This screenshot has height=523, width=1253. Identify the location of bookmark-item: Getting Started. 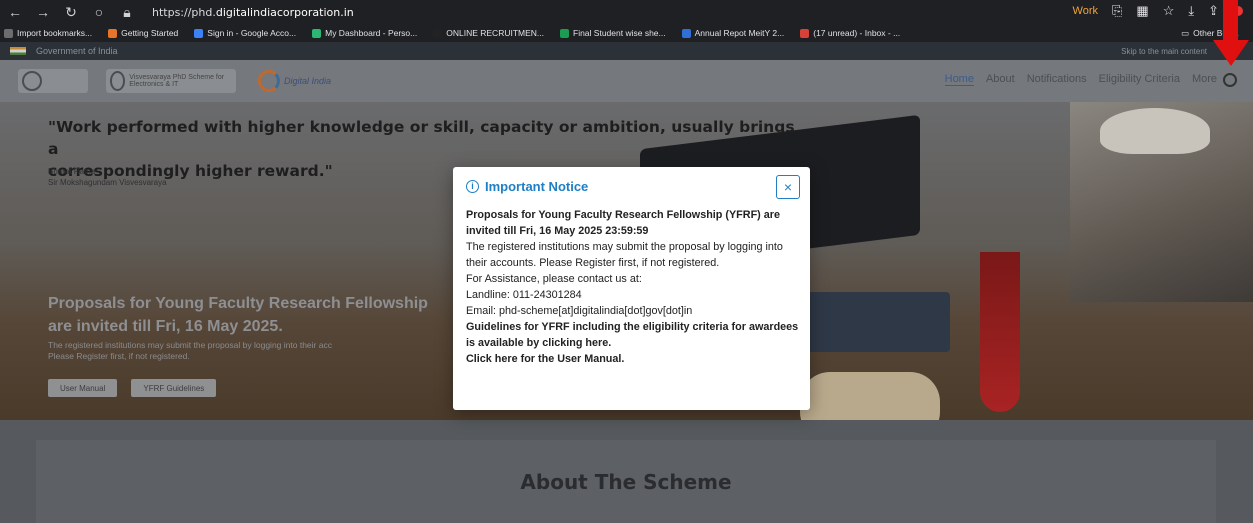
(143, 33).